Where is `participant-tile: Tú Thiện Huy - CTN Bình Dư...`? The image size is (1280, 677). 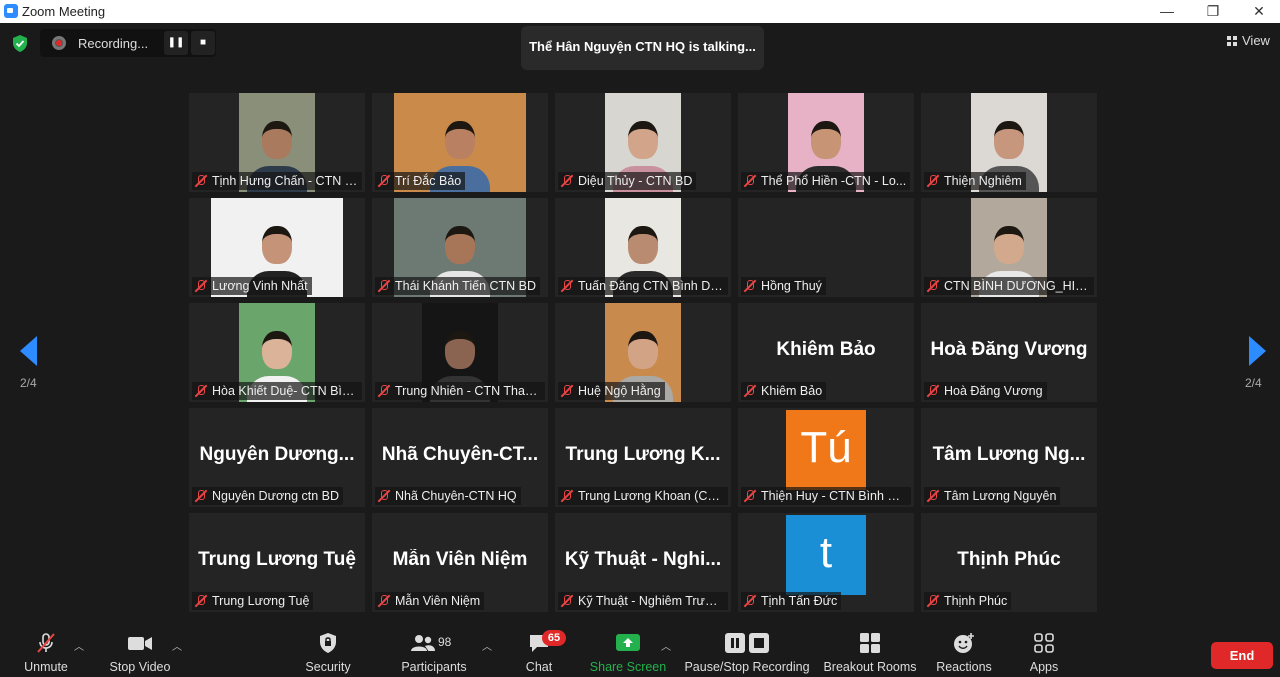
participant-tile: Tú Thiện Huy - CTN Bình Dư... is located at coordinates (826, 457).